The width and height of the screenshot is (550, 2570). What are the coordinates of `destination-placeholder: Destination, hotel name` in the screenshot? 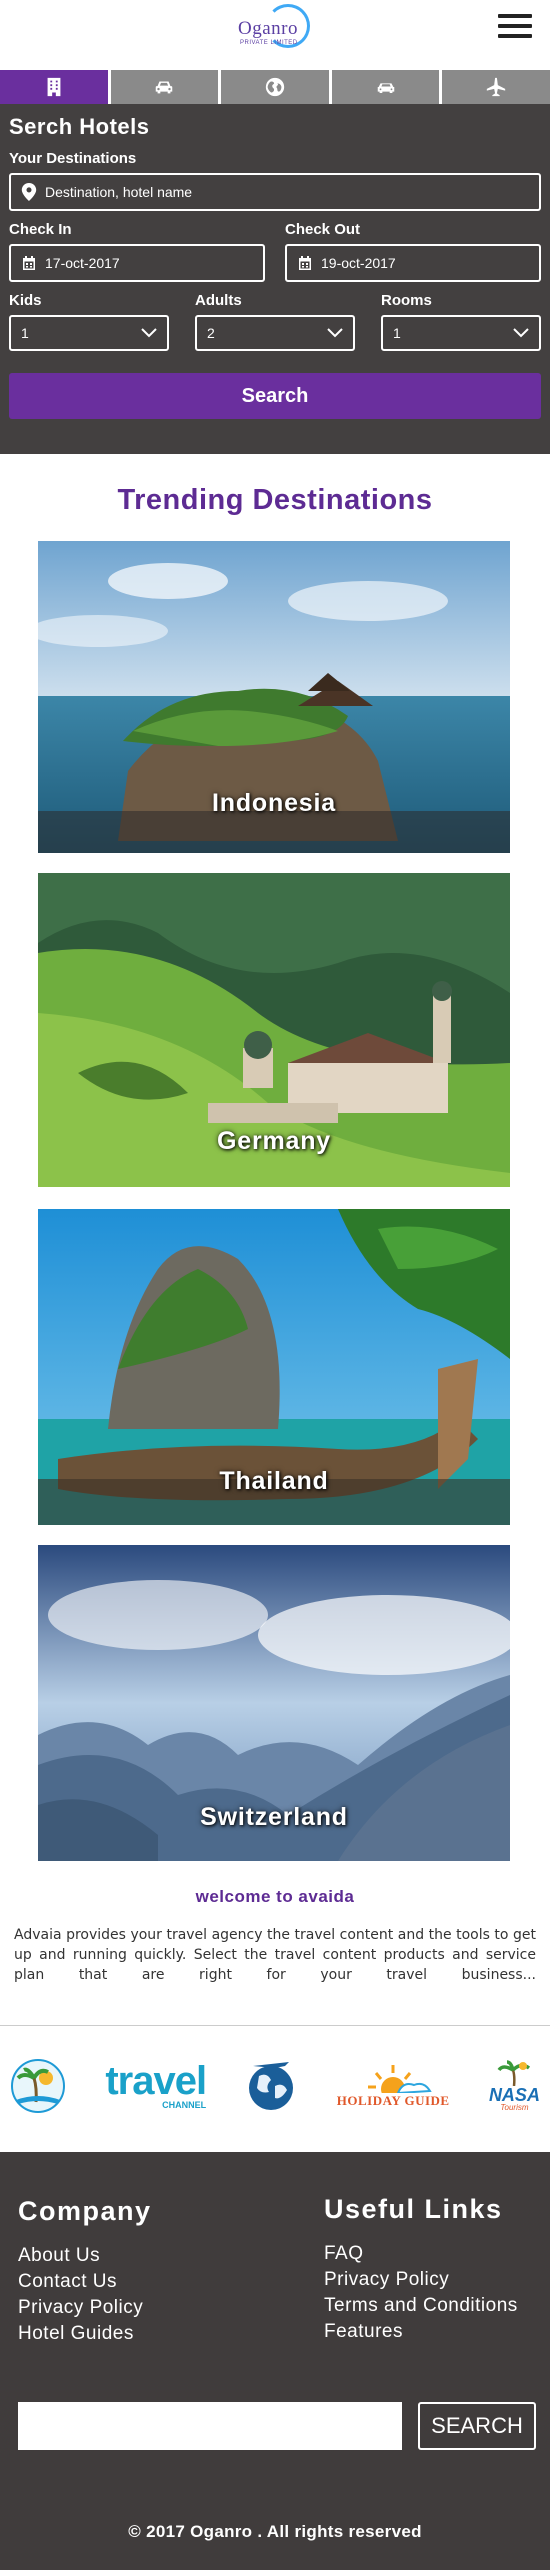 It's located at (119, 192).